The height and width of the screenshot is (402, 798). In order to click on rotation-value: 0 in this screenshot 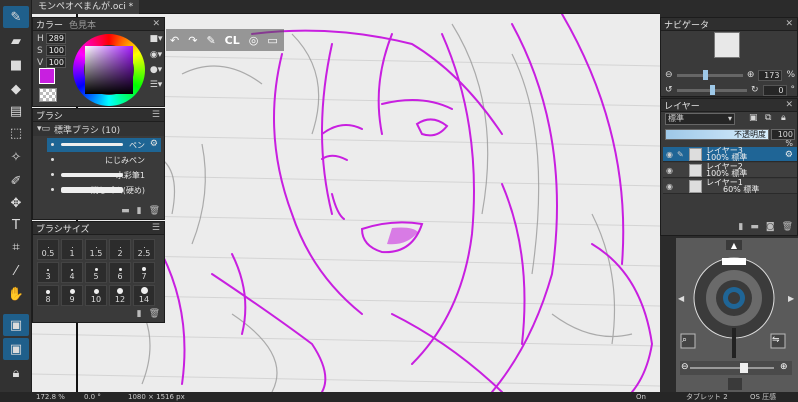, I will do `click(774, 90)`.